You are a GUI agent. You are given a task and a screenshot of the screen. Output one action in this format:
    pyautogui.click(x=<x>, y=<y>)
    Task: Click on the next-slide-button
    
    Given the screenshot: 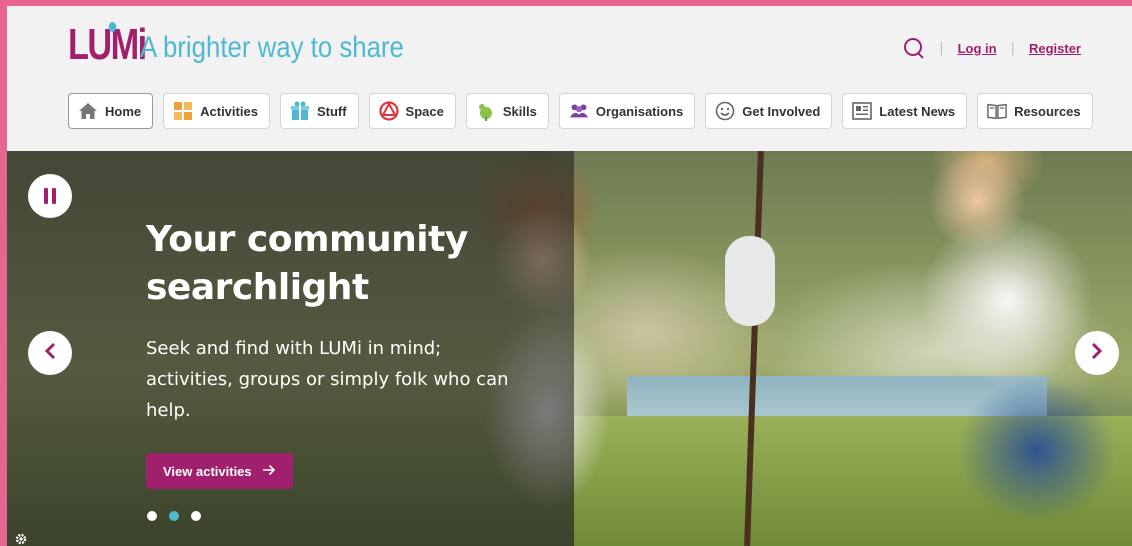 What is the action you would take?
    pyautogui.click(x=1097, y=353)
    